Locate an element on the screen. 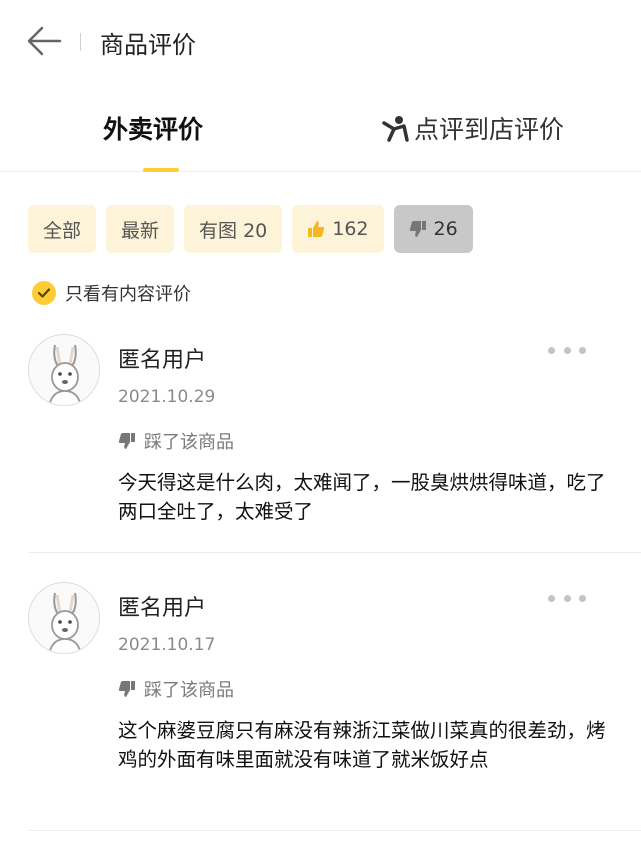 This screenshot has width=641, height=844. content-only-label: 只看有内容评价 is located at coordinates (128, 294).